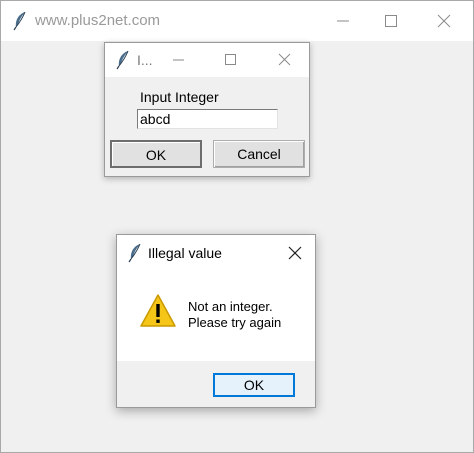 The height and width of the screenshot is (453, 474). I want to click on error-message-line1: Not an integer., so click(230, 306).